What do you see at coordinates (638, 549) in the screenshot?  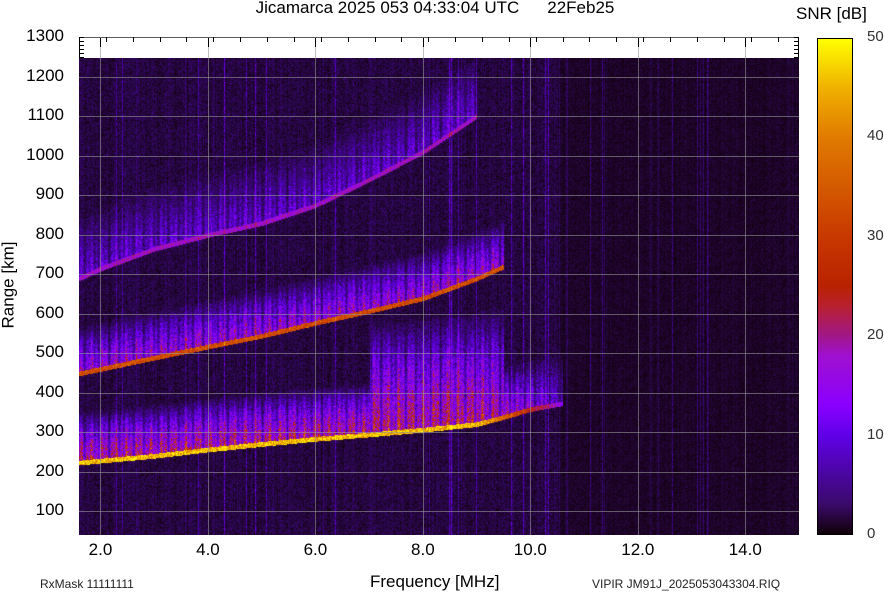 I see `x-tick-label: 12.0` at bounding box center [638, 549].